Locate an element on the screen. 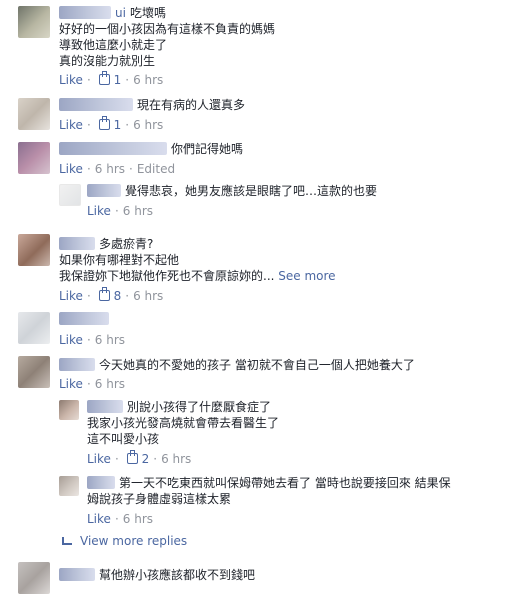 Image resolution: width=505 pixels, height=594 pixels. view-more-replies: View more replies is located at coordinates (124, 541).